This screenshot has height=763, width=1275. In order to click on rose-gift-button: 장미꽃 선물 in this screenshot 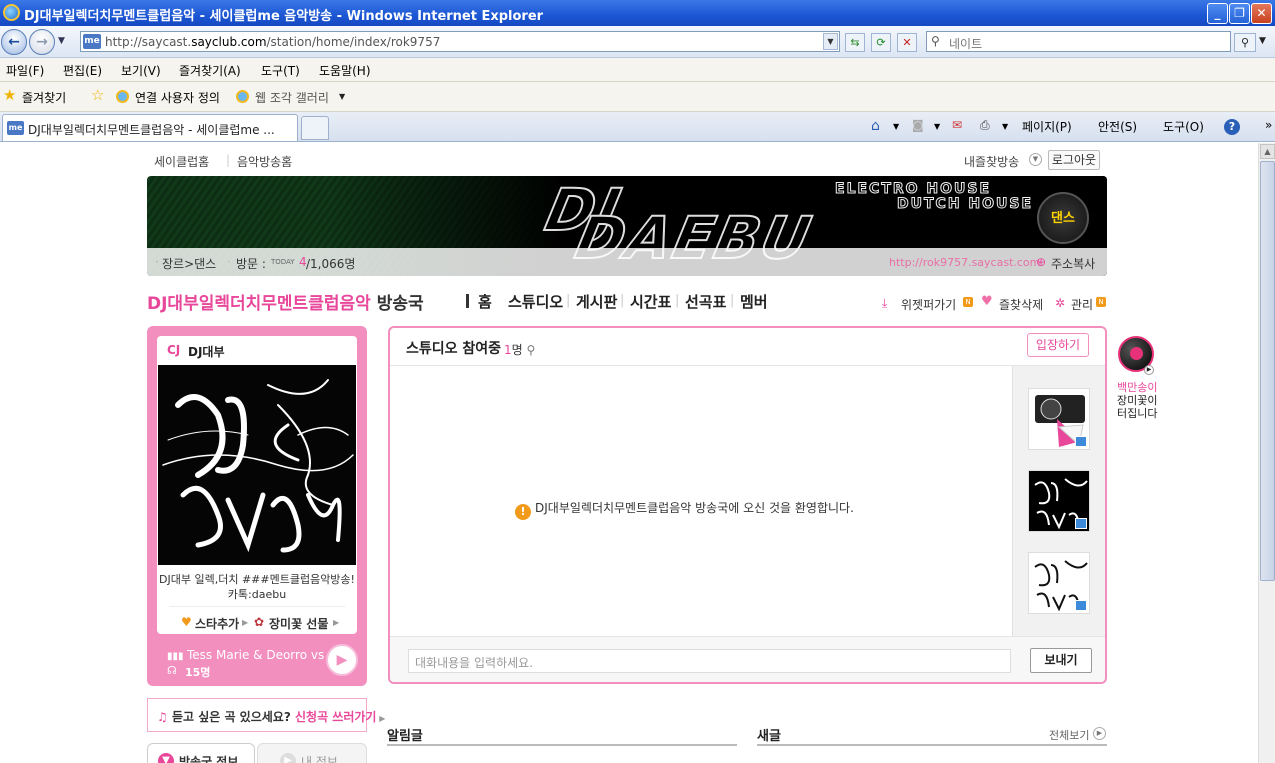, I will do `click(298, 623)`.